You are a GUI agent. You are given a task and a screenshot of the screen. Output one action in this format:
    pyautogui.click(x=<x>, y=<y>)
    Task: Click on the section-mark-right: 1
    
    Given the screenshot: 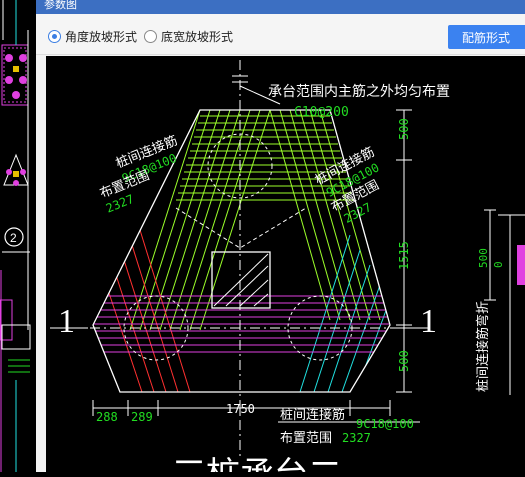 What is the action you would take?
    pyautogui.click(x=428, y=321)
    